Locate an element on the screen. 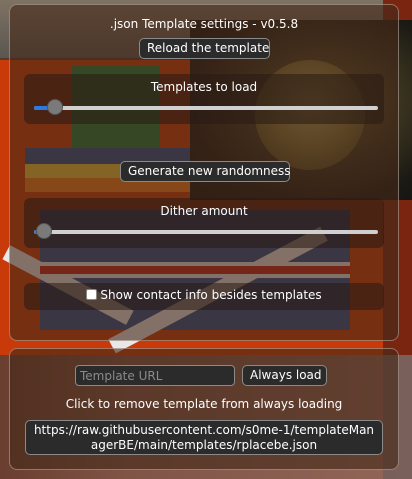 This screenshot has width=412, height=479. dither-amount-label: Dither amount is located at coordinates (204, 211).